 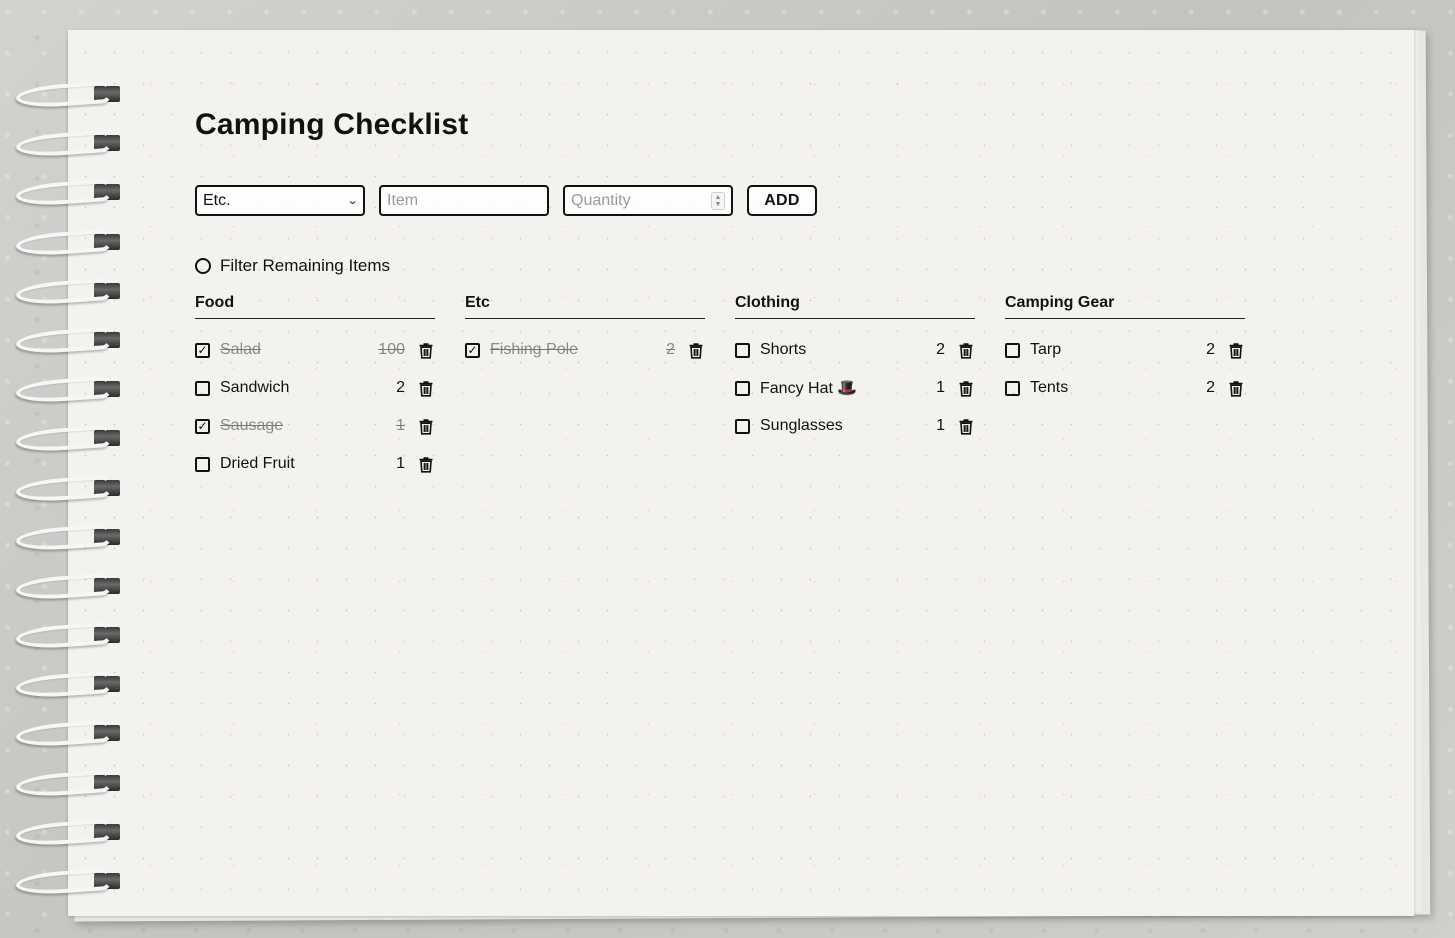 I want to click on category-heading: Etc, so click(x=585, y=306).